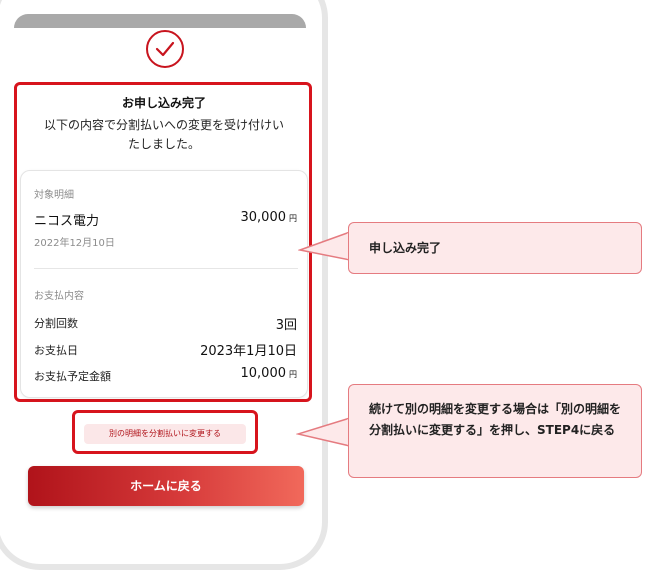  Describe the element at coordinates (165, 434) in the screenshot. I see `change-another-statement-button: 別の明細を分割払いに変更する` at that location.